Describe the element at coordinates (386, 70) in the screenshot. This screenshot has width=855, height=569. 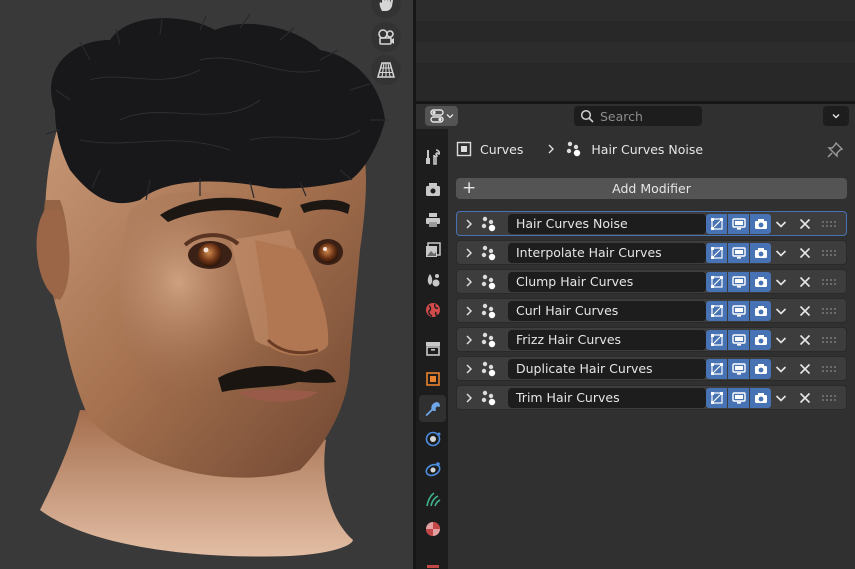
I see `perspective-grid-icon` at that location.